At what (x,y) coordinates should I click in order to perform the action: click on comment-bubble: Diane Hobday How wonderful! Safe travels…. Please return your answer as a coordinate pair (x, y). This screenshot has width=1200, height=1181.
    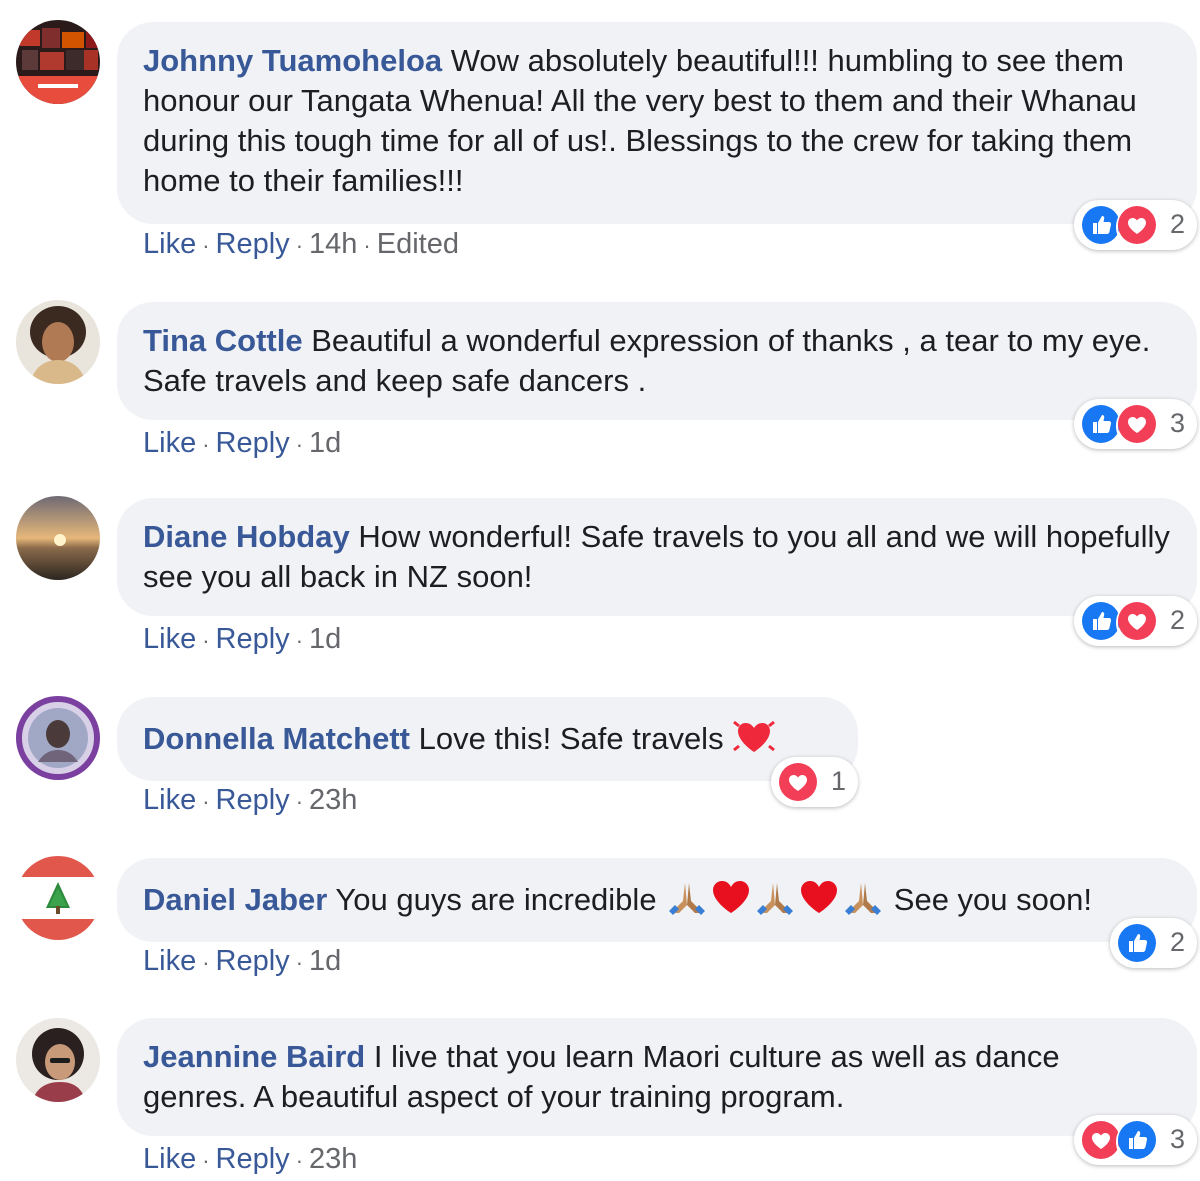
    Looking at the image, I should click on (657, 557).